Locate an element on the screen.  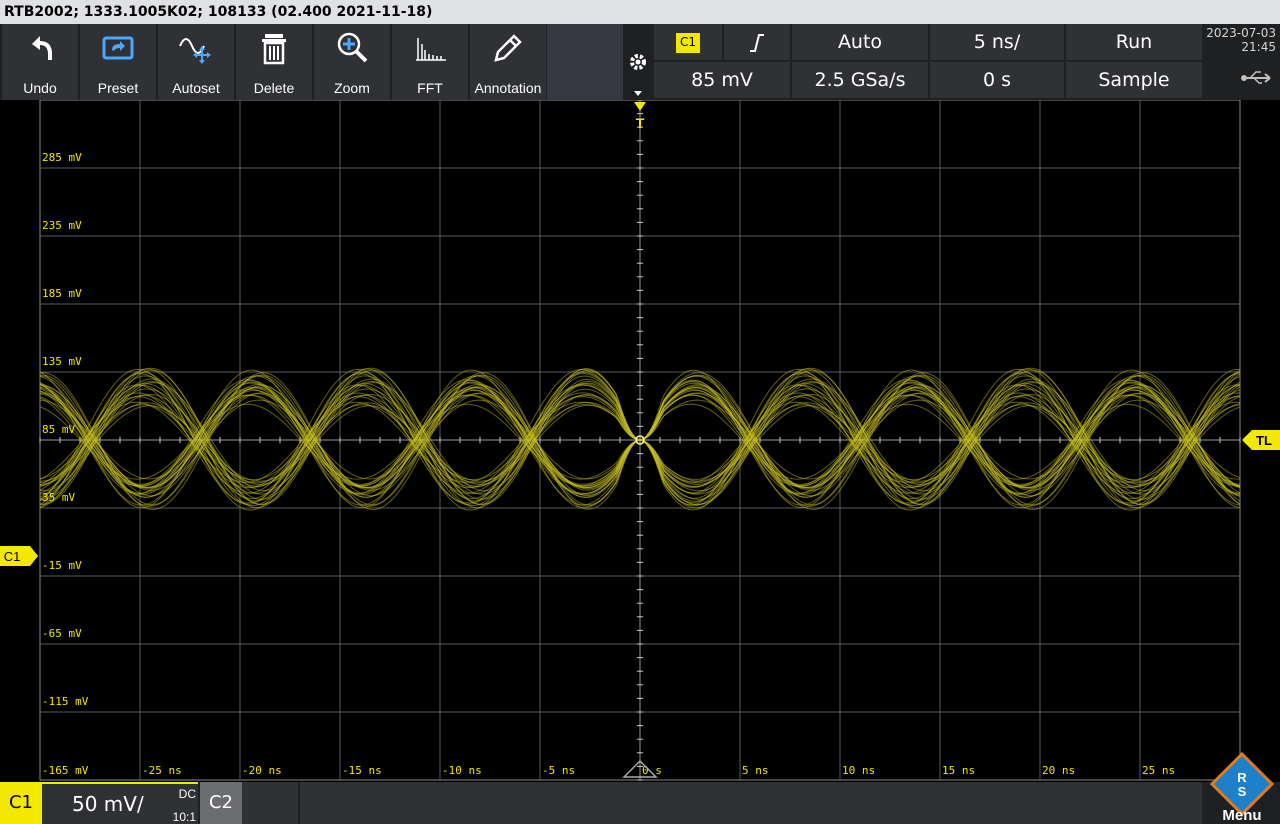
trigger-level-label: TL is located at coordinates (1264, 440).